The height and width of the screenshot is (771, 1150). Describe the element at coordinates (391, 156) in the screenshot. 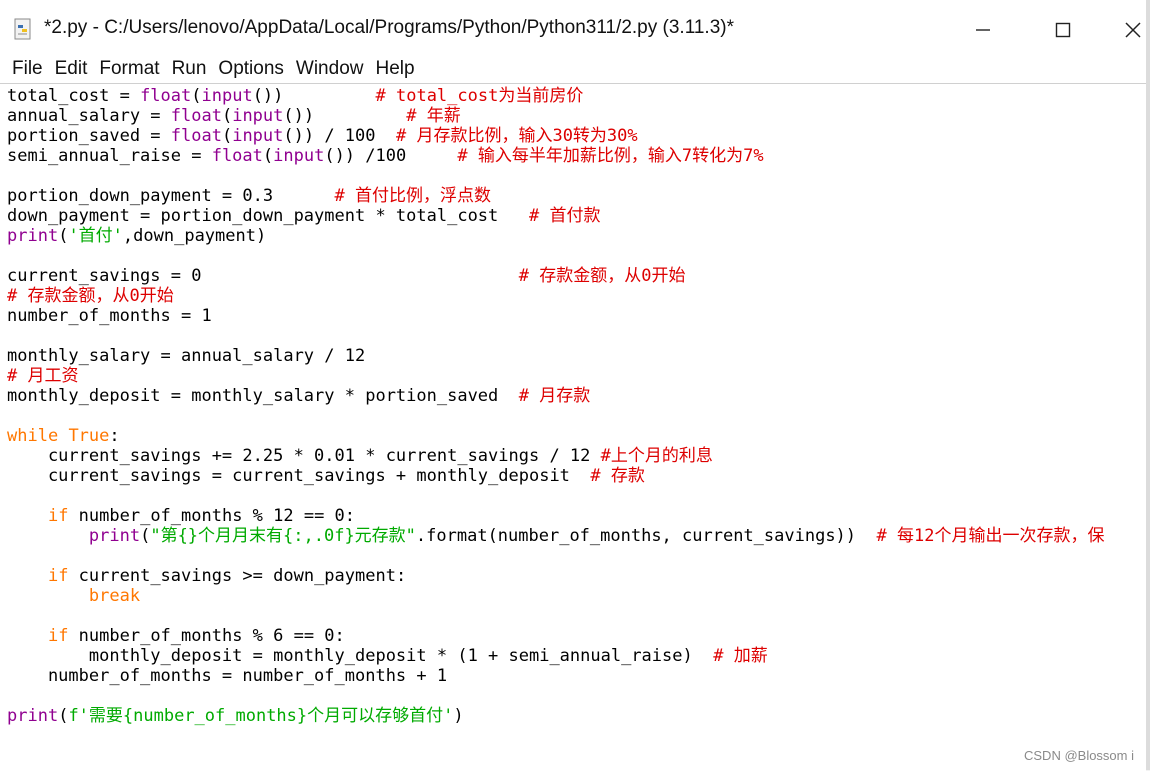

I see `code-token: ()) /100` at that location.